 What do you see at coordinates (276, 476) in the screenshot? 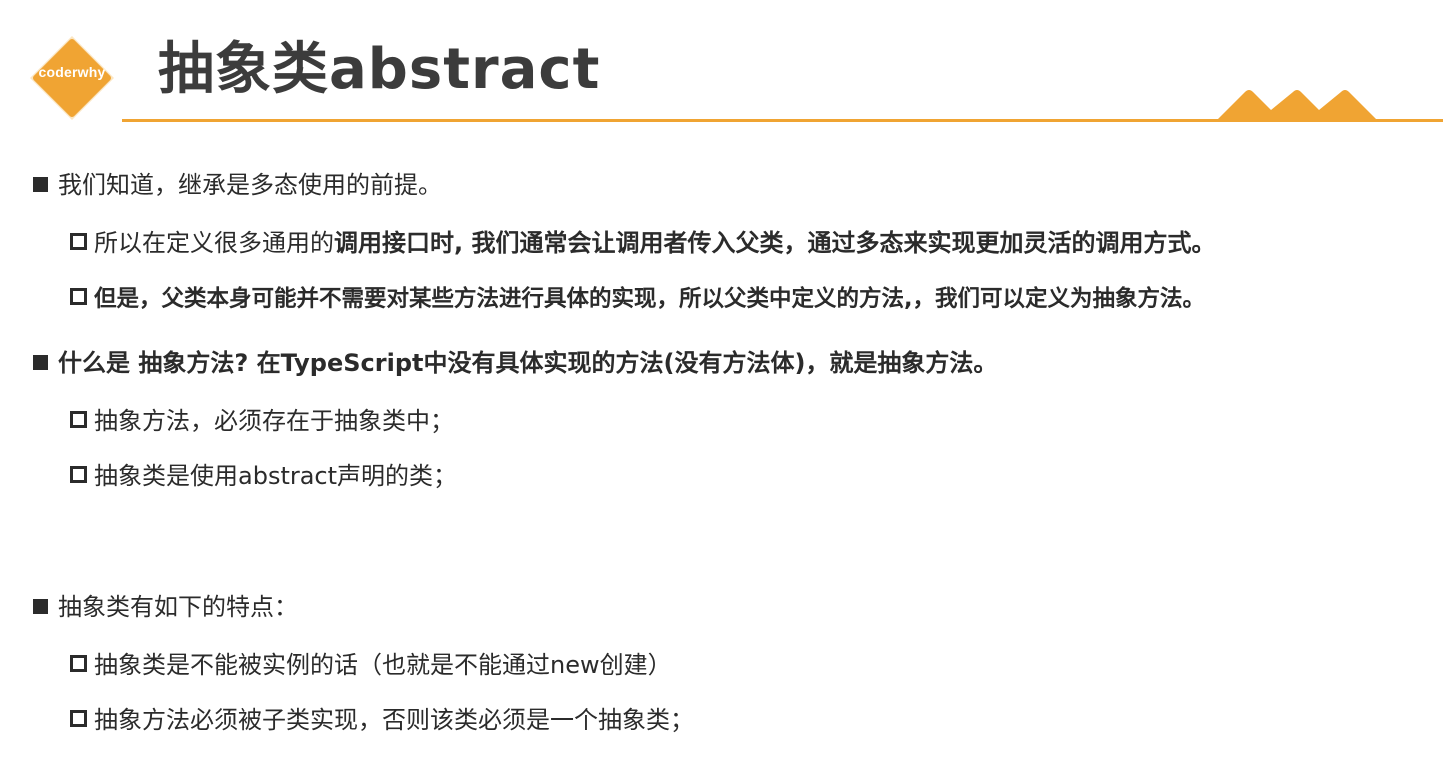
I see `sub-bullet-text: 抽象类是使用abstract声明的类；` at bounding box center [276, 476].